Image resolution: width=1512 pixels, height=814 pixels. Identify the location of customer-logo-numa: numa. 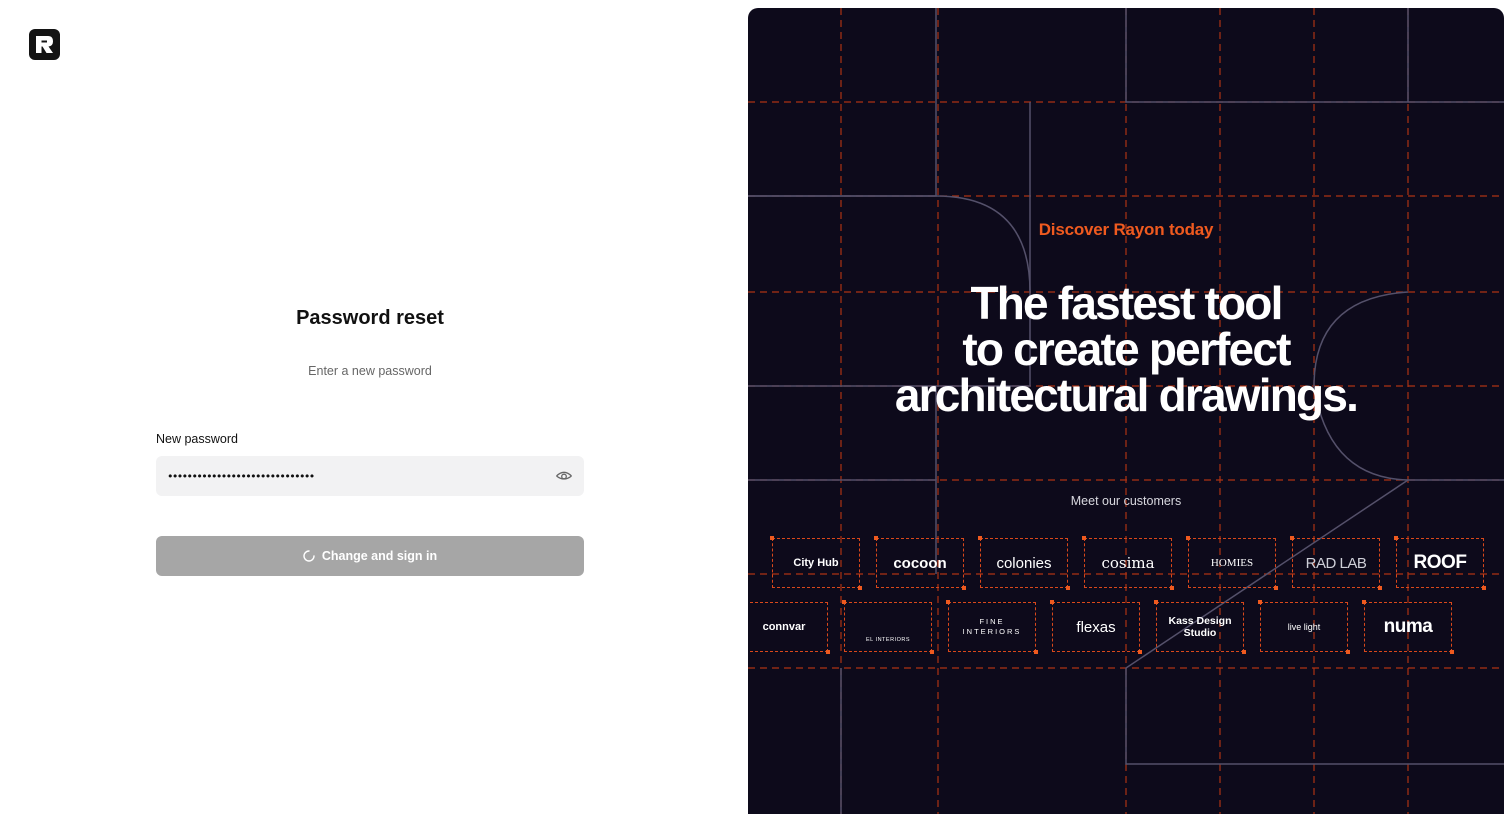
(1408, 627).